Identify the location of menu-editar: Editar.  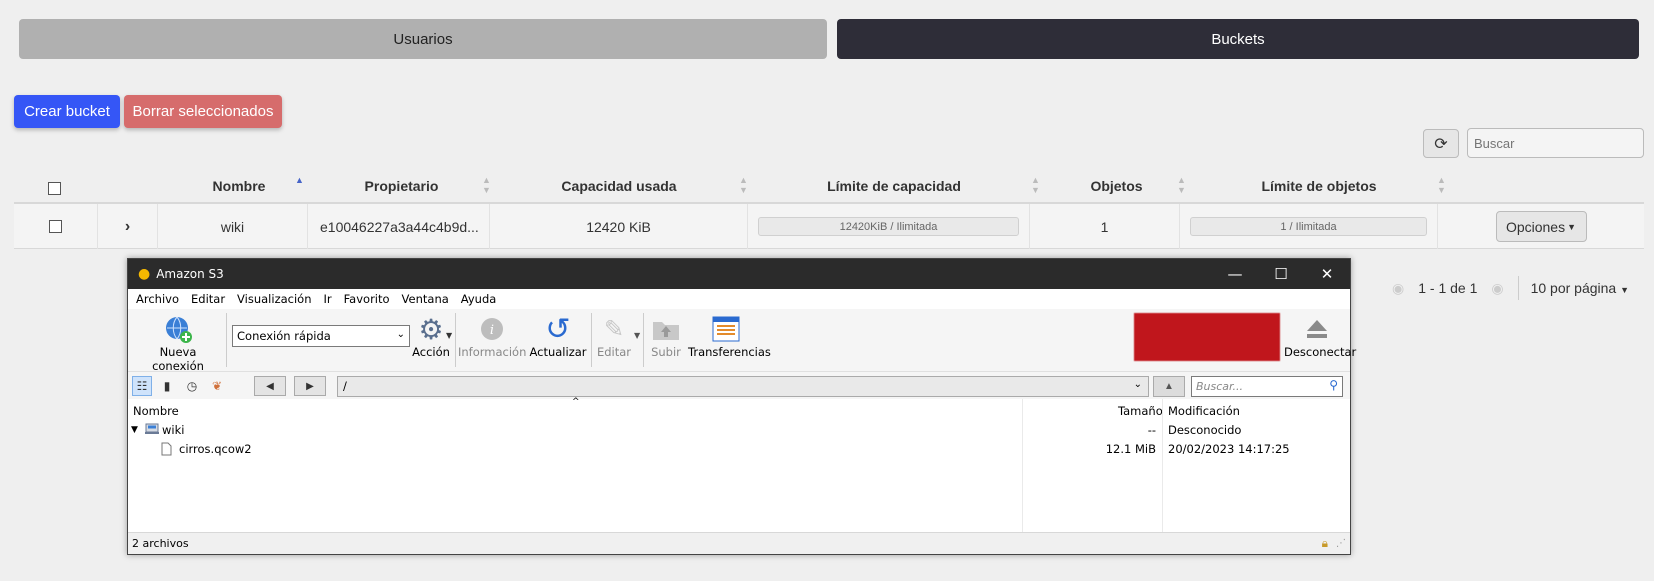
(208, 299).